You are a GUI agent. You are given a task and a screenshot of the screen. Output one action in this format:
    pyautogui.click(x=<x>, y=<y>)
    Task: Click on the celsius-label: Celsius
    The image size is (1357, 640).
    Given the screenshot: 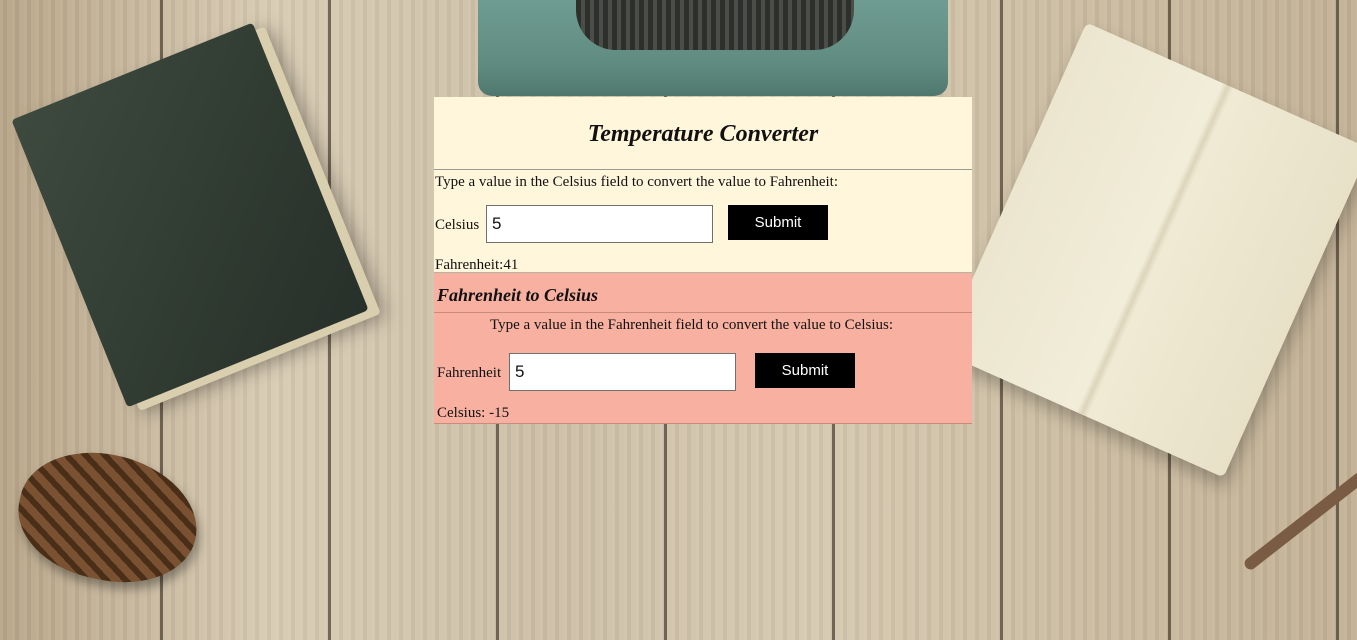 What is the action you would take?
    pyautogui.click(x=457, y=225)
    